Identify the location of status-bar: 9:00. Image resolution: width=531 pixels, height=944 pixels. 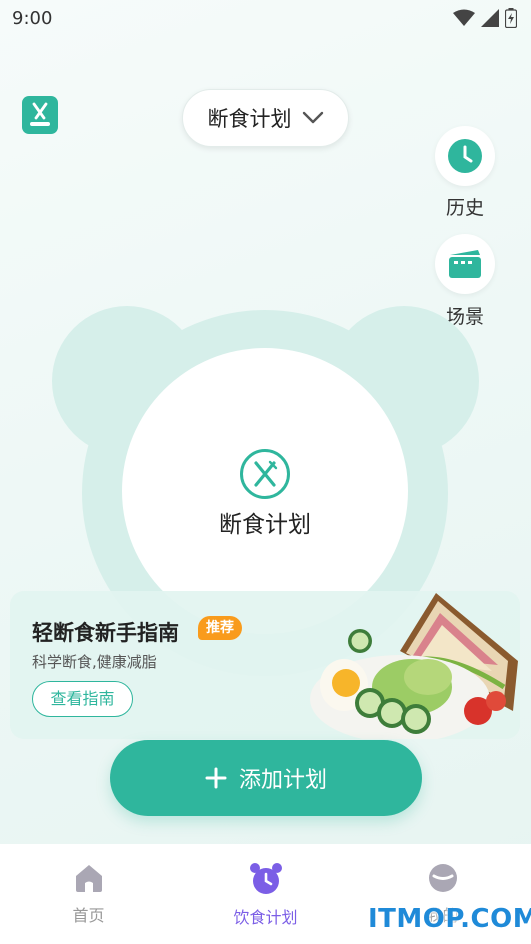
(265, 18).